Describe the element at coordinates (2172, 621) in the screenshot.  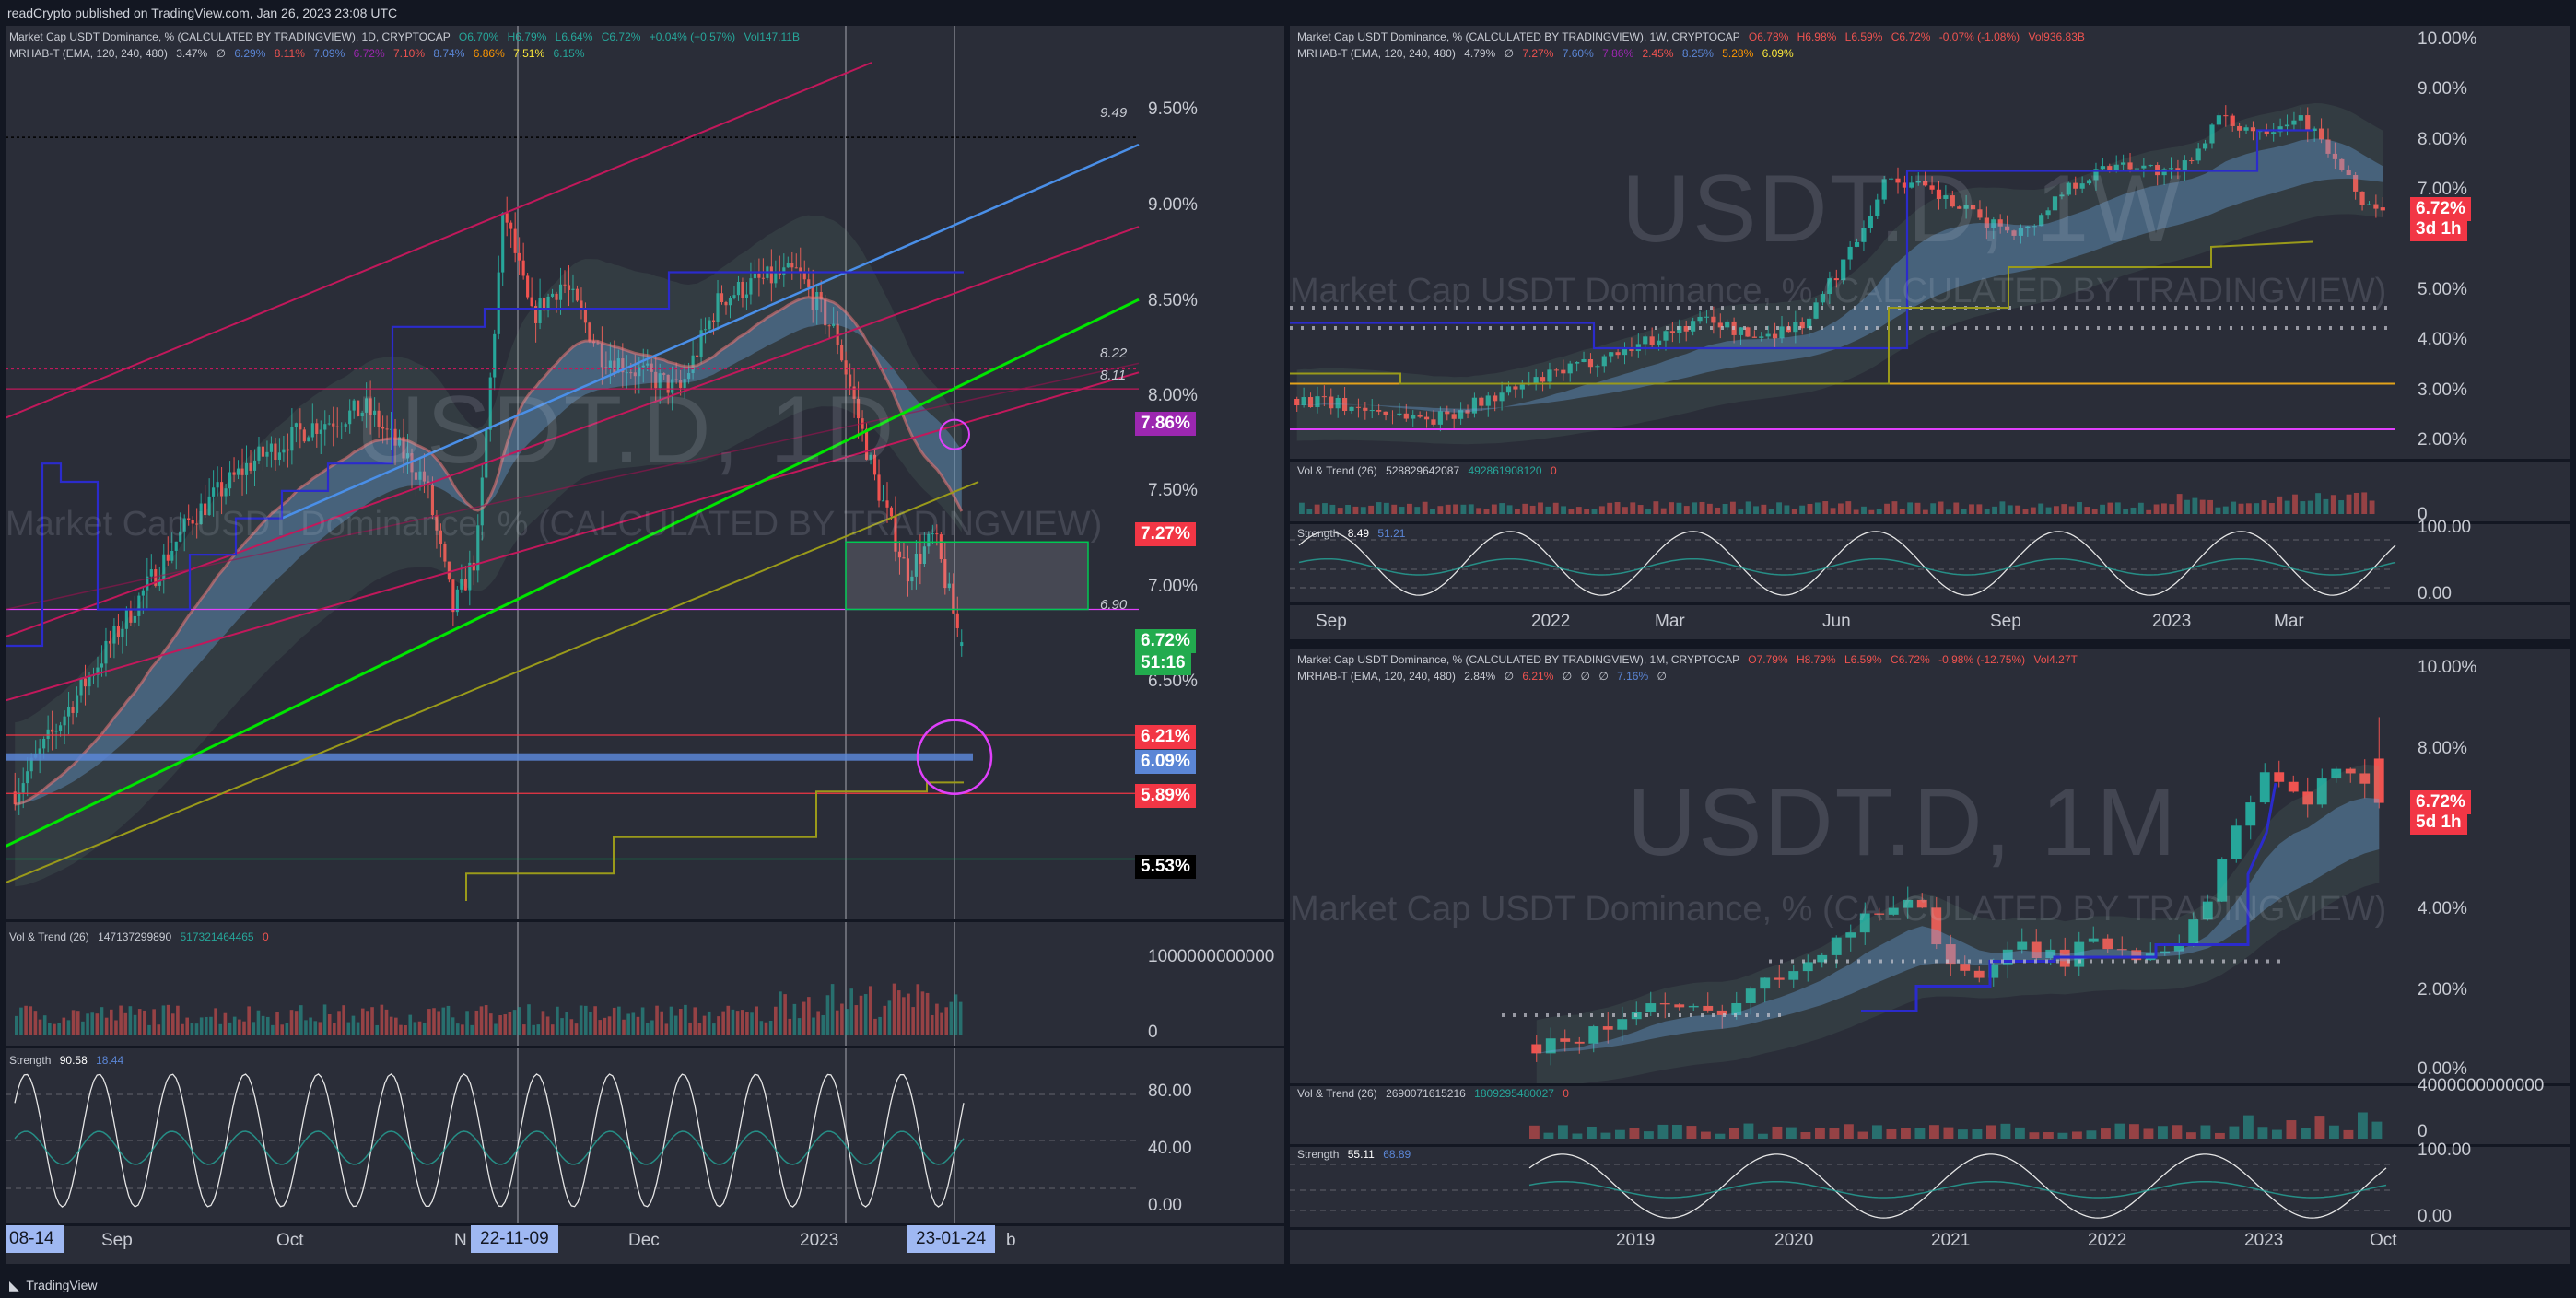
I see `x-tick-label: 2023` at that location.